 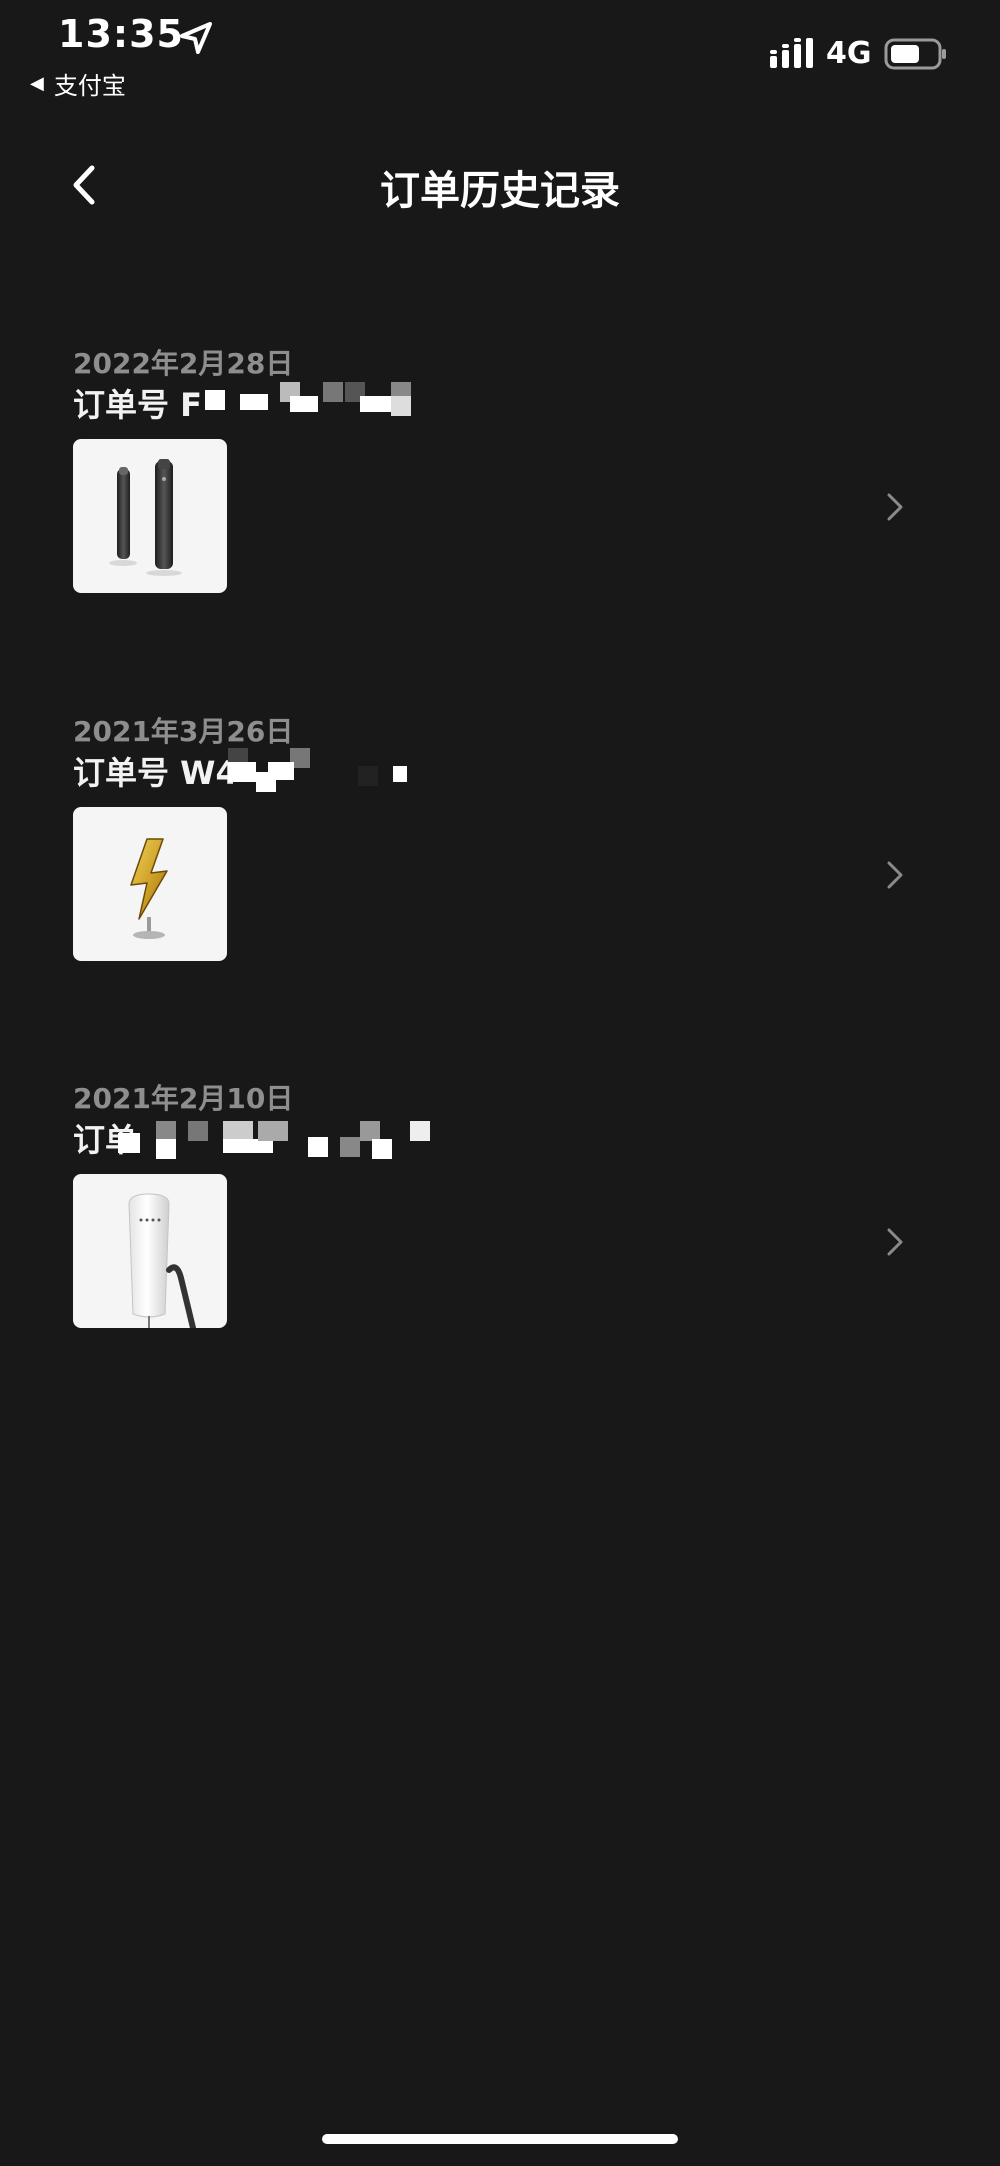 I want to click on back-to-app-link: ◀ 支付宝, so click(x=78, y=83).